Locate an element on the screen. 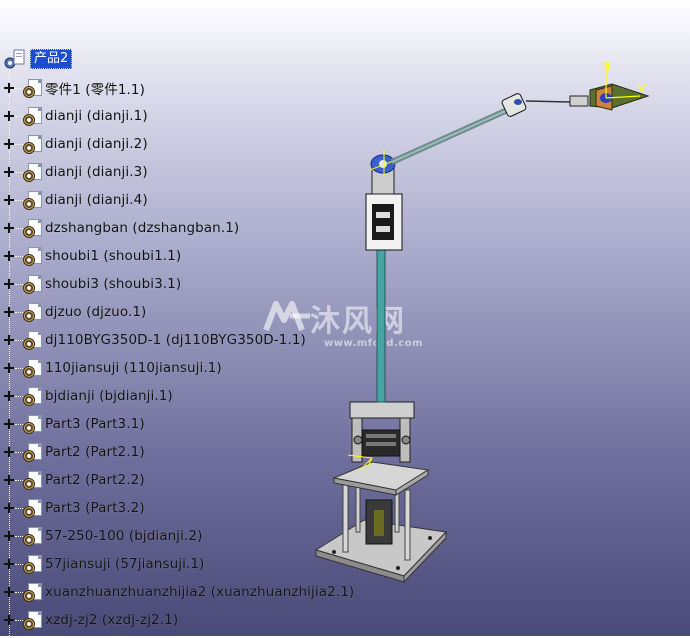 The height and width of the screenshot is (638, 690). tree-root: 产品2 is located at coordinates (38, 59).